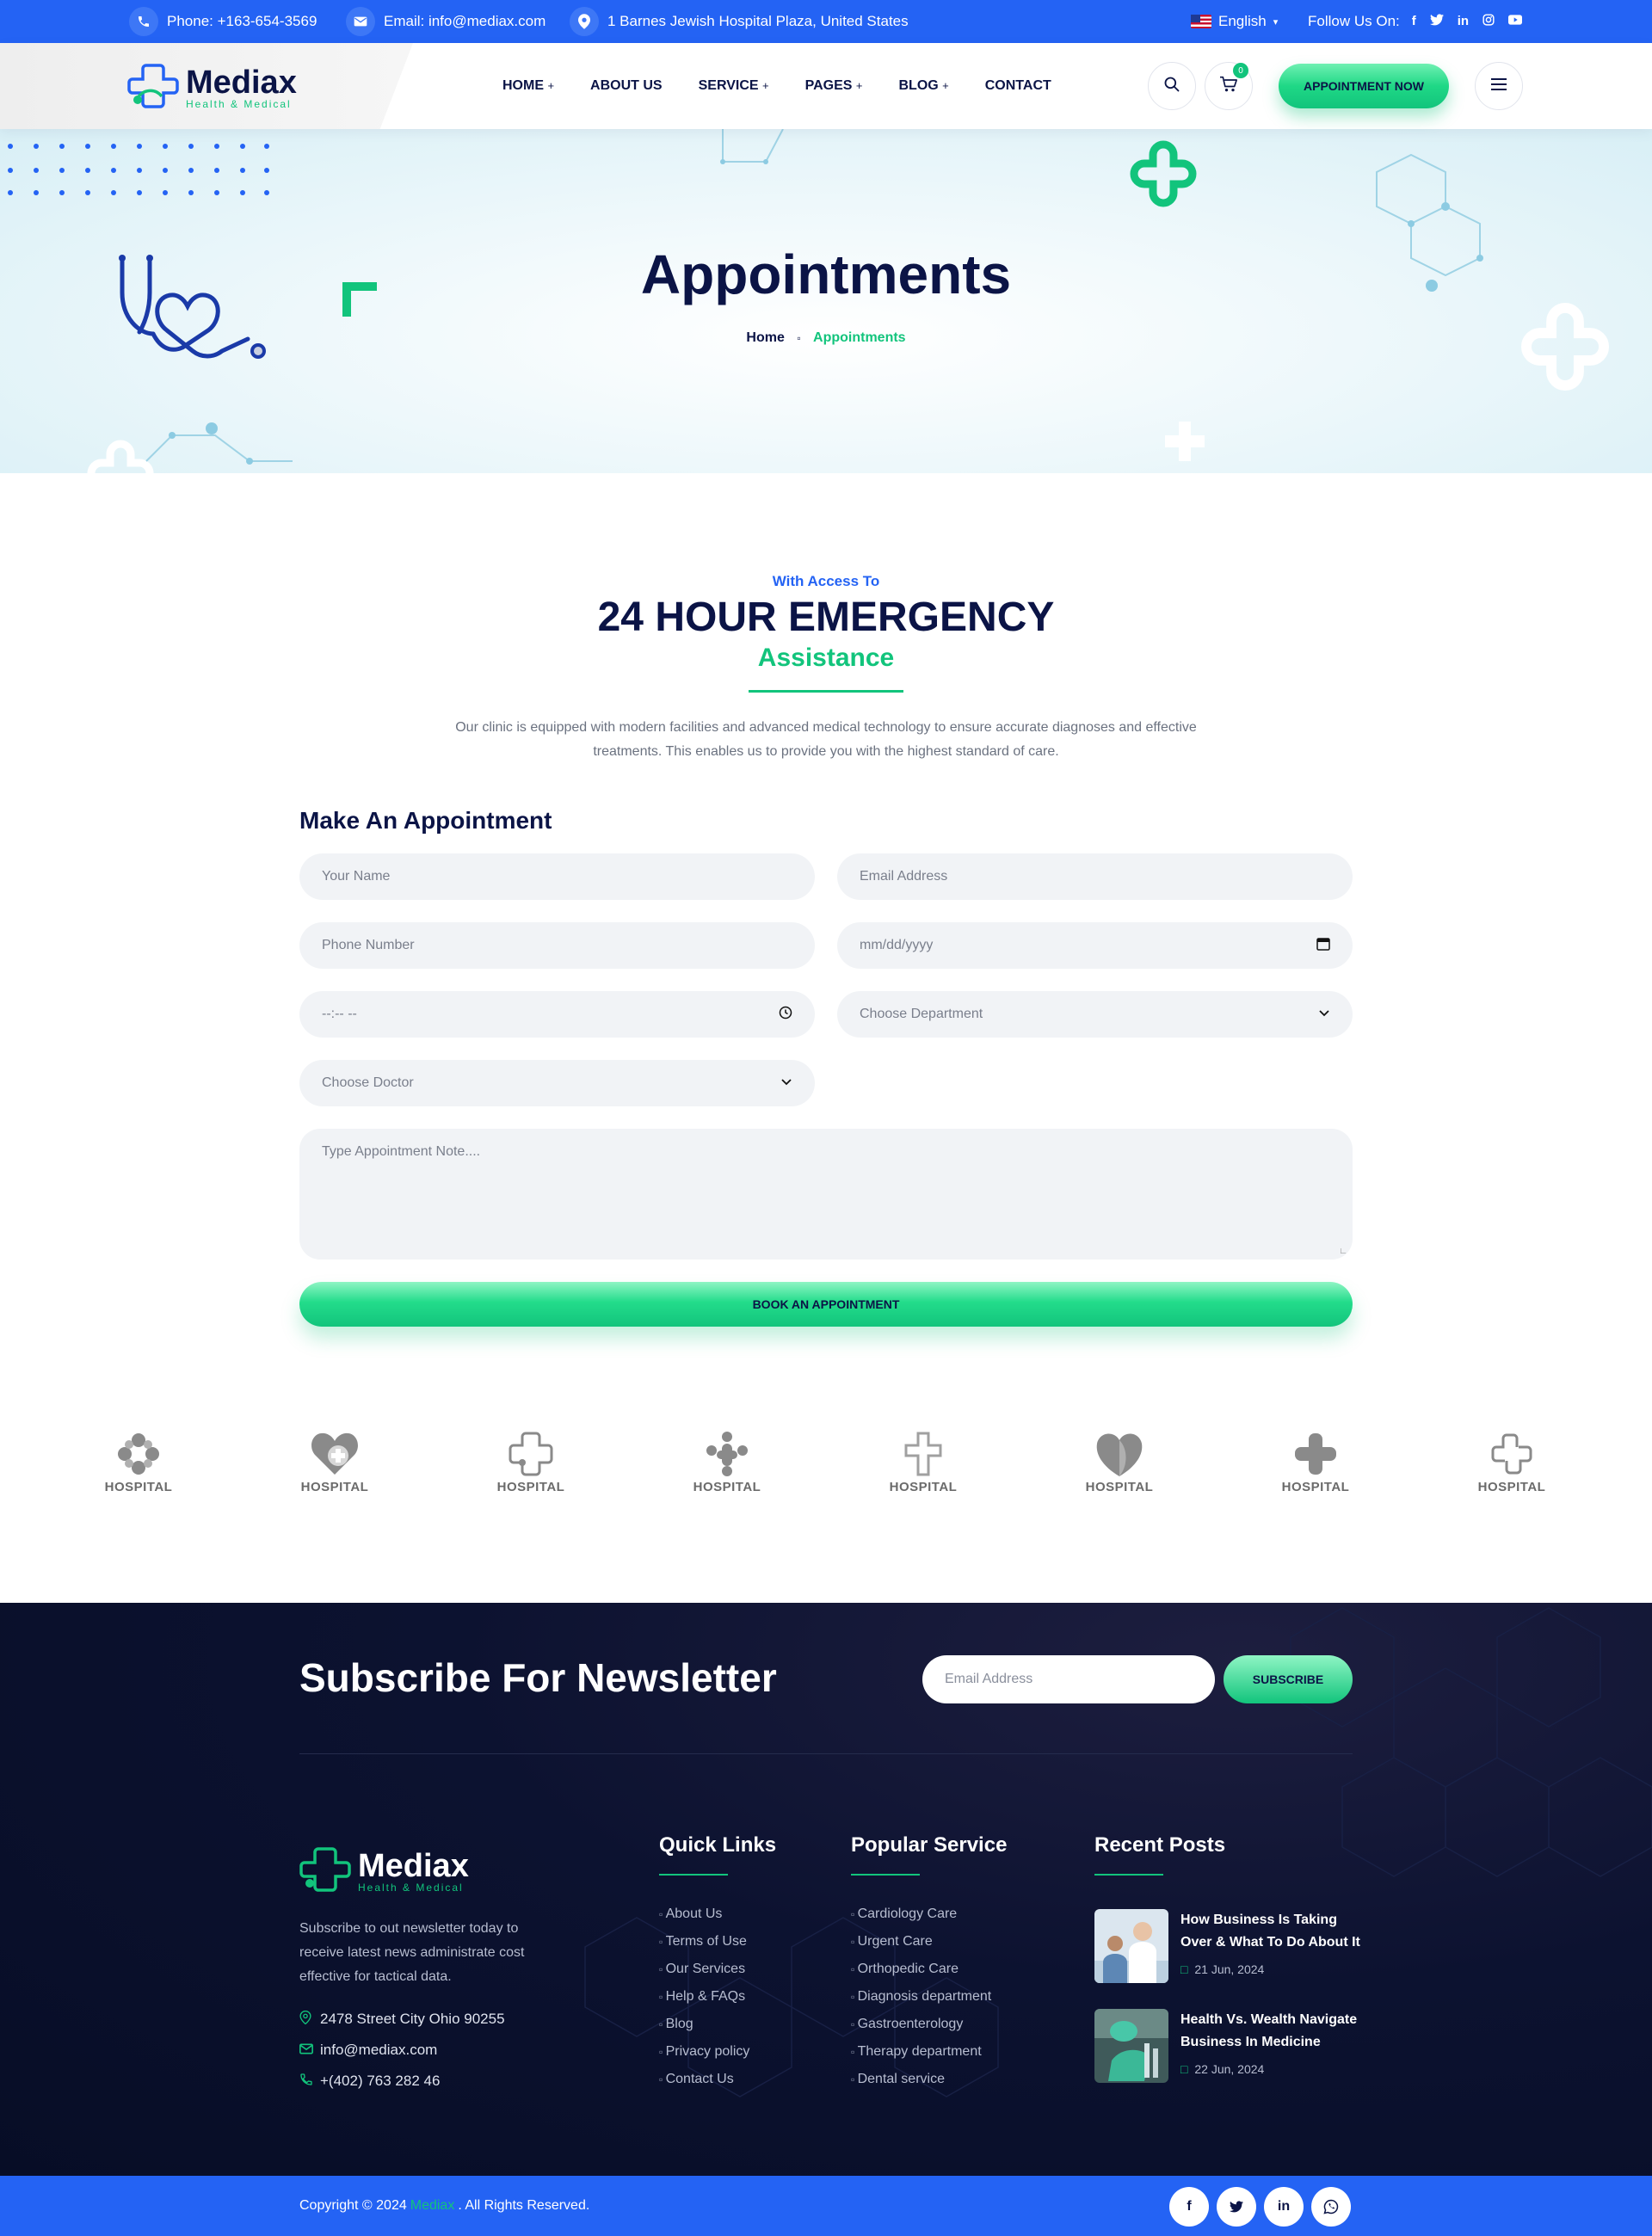  I want to click on quick-link-terms: Terms of Use, so click(704, 1942).